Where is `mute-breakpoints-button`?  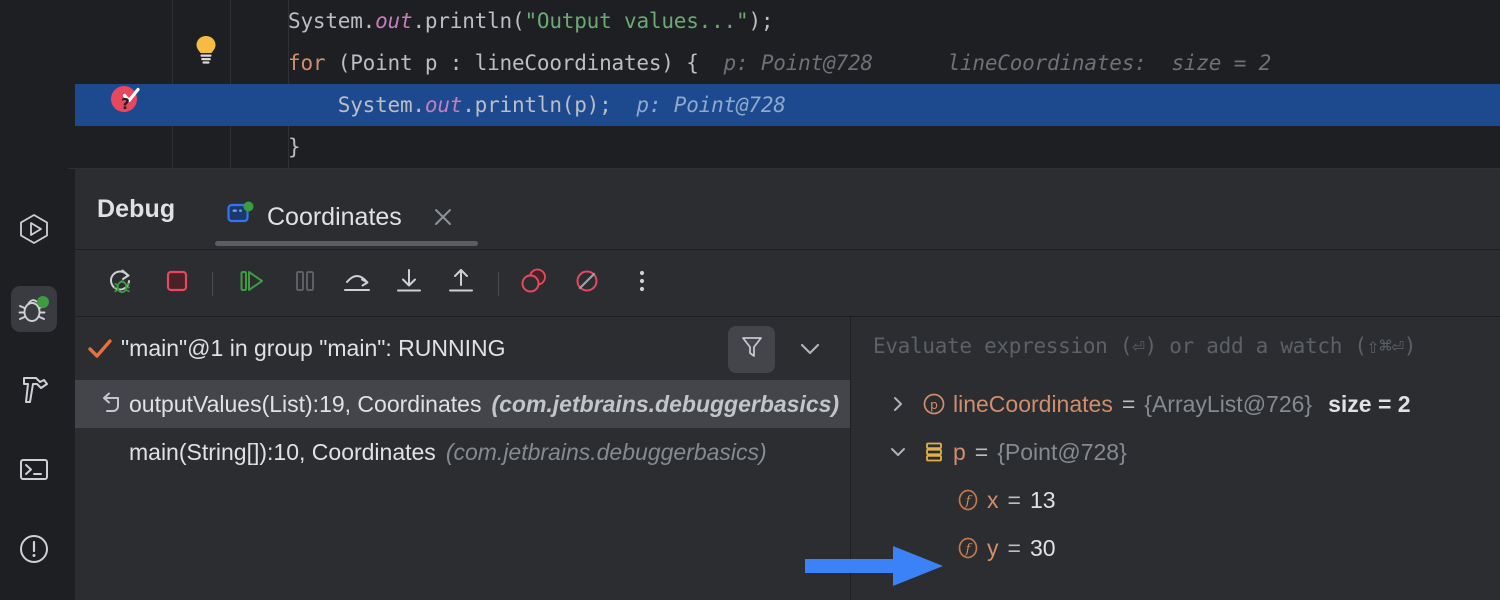 mute-breakpoints-button is located at coordinates (587, 283).